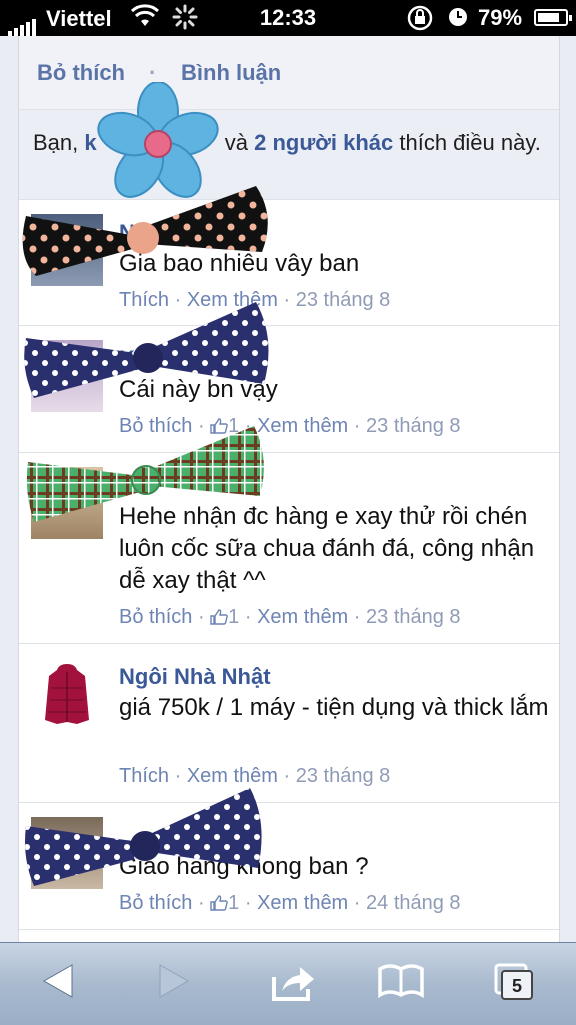 This screenshot has height=1025, width=576. What do you see at coordinates (413, 903) in the screenshot?
I see `comment-date: 24 tháng 8` at bounding box center [413, 903].